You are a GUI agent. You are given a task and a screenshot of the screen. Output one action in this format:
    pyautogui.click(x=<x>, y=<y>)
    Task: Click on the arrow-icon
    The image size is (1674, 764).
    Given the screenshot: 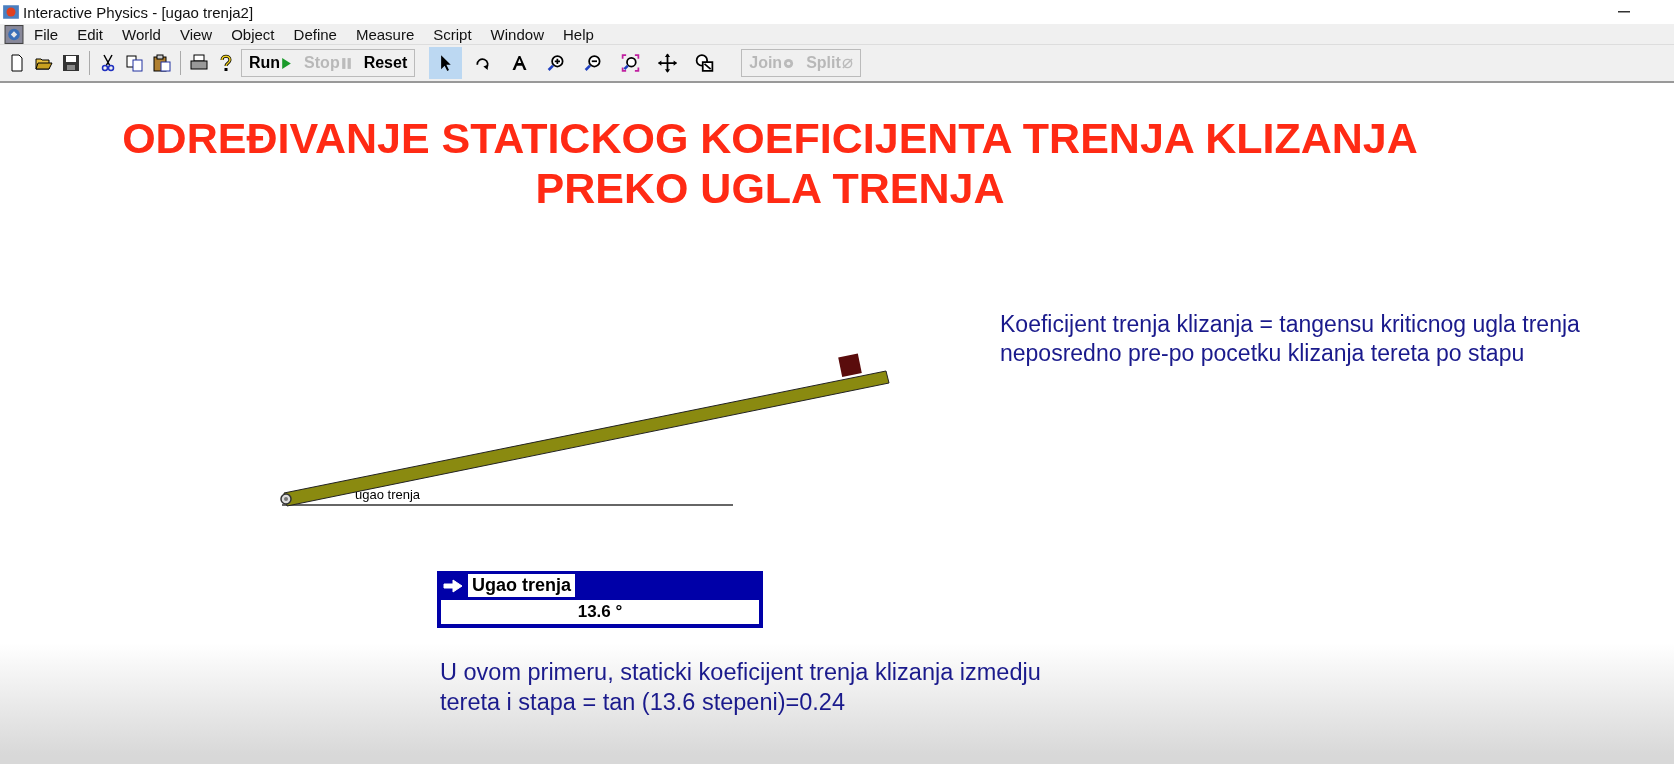 What is the action you would take?
    pyautogui.click(x=453, y=585)
    